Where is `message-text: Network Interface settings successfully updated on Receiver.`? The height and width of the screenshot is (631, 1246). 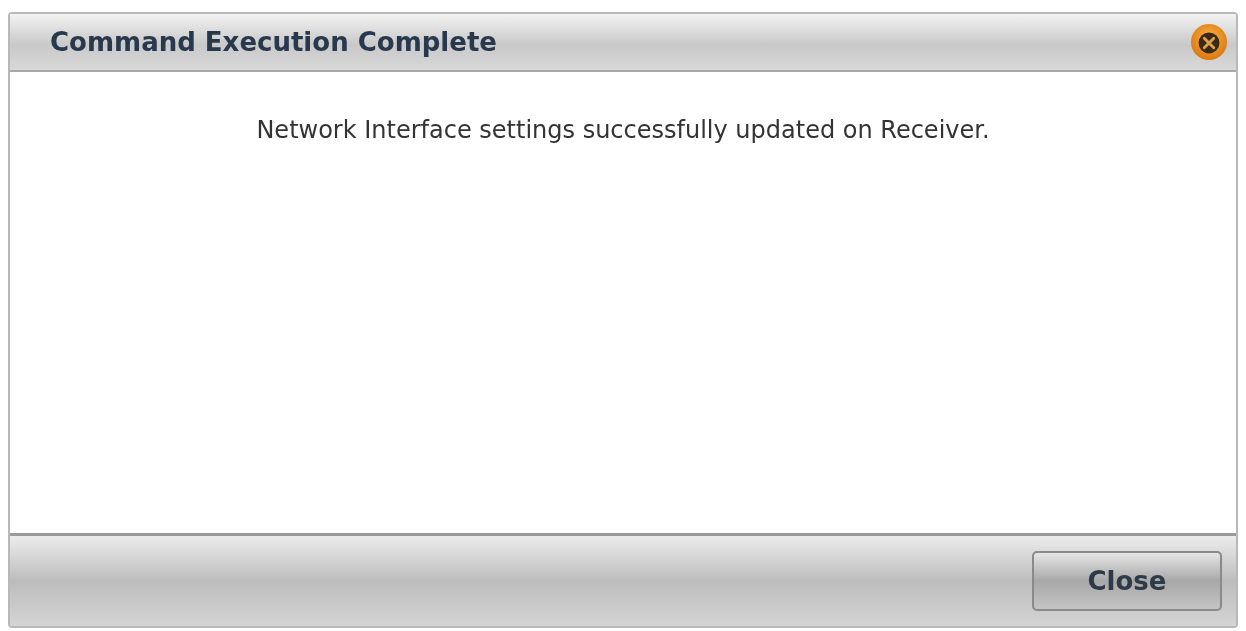
message-text: Network Interface settings successfully updated on Receiver. is located at coordinates (623, 130).